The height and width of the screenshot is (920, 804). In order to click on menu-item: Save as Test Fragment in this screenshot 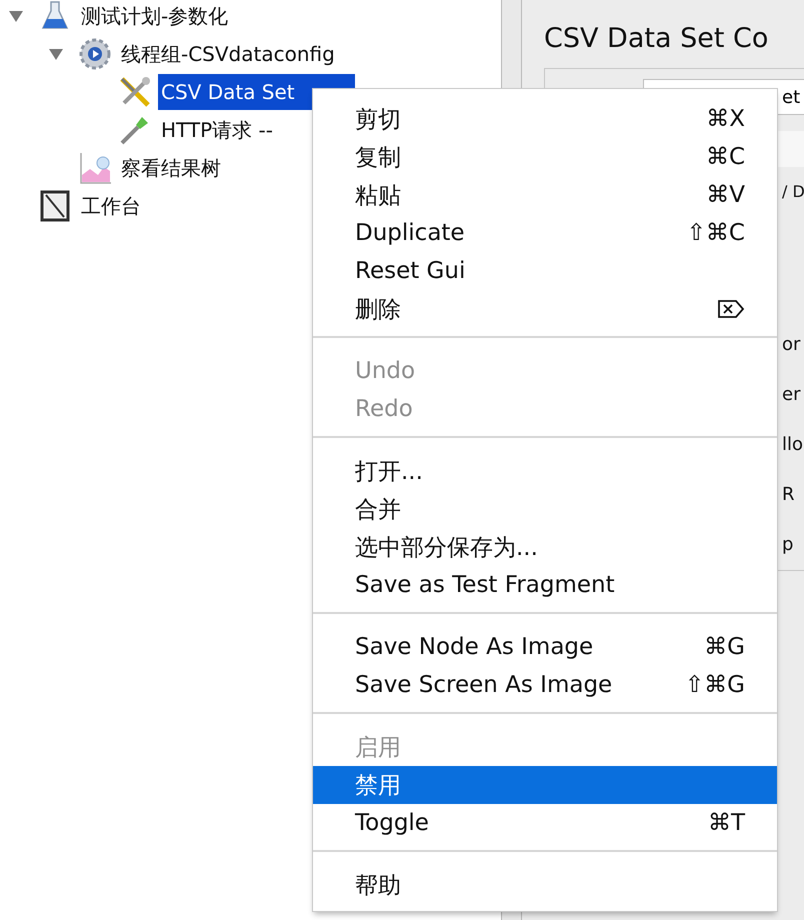, I will do `click(545, 585)`.